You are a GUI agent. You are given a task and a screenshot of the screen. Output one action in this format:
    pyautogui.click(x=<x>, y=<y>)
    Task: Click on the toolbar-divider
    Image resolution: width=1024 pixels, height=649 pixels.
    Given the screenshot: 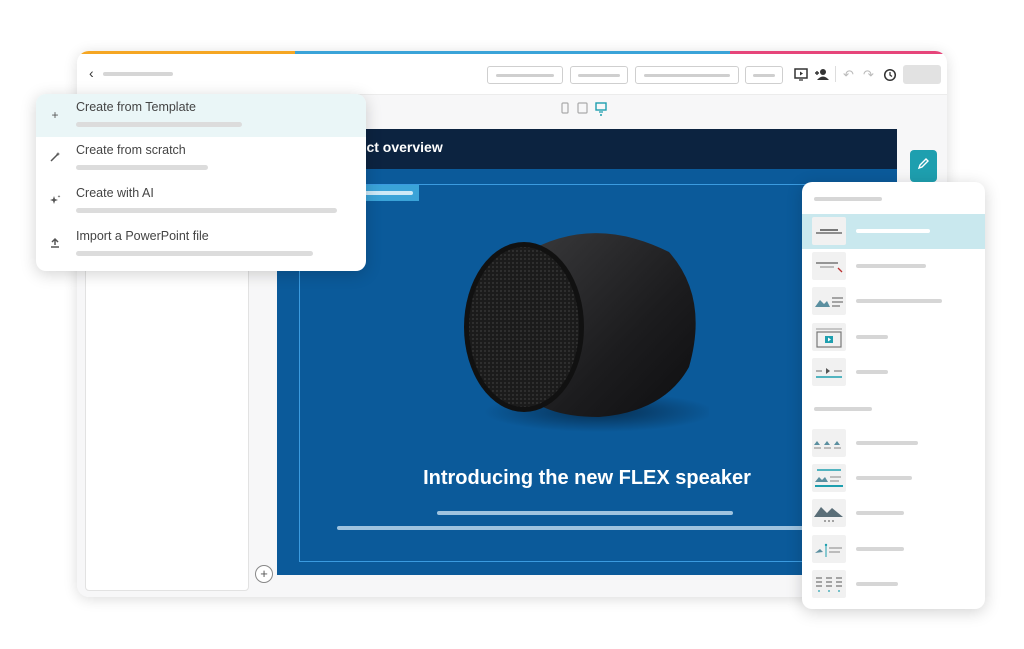 What is the action you would take?
    pyautogui.click(x=835, y=74)
    